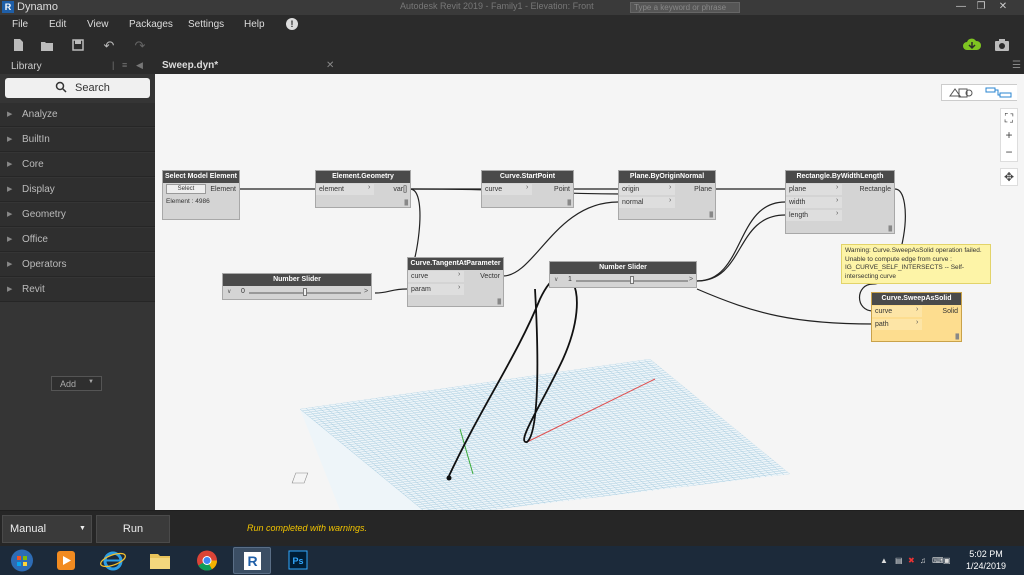  What do you see at coordinates (911, 560) in the screenshot?
I see `action-center-icon: ✖` at bounding box center [911, 560].